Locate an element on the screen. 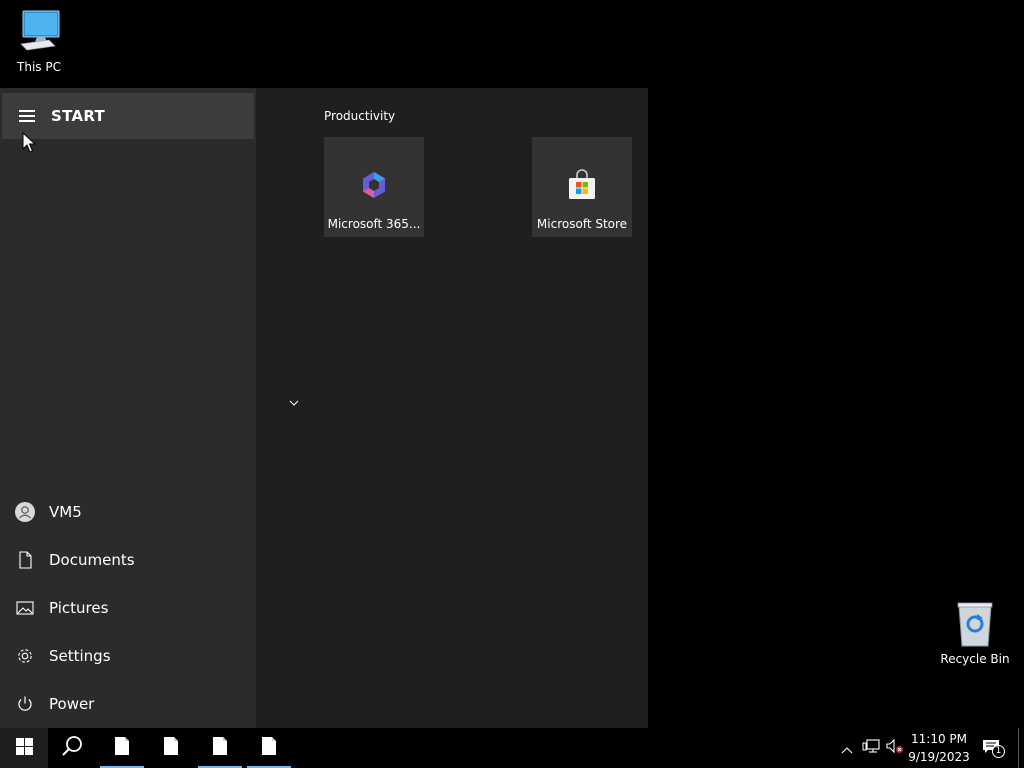 The height and width of the screenshot is (768, 1024). windows-logo-icon is located at coordinates (24, 748).